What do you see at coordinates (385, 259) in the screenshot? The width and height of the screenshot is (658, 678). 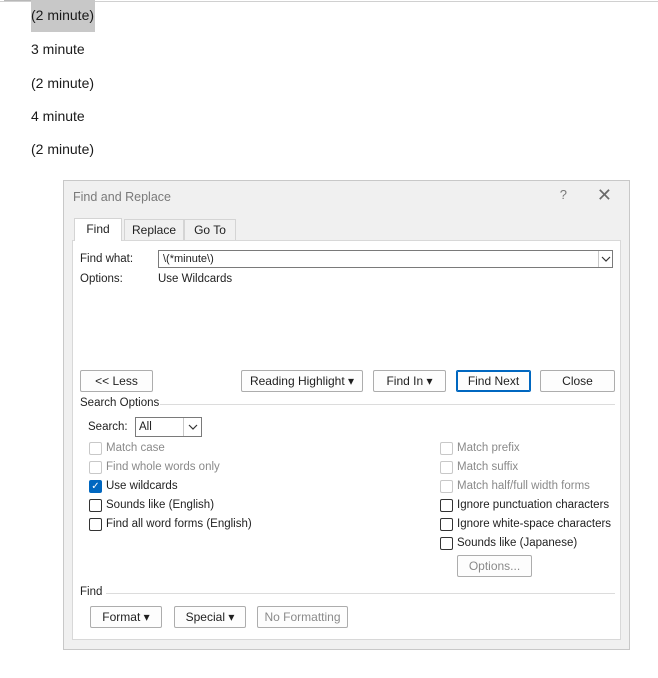 I see `find-what-input: \(*minute\)` at bounding box center [385, 259].